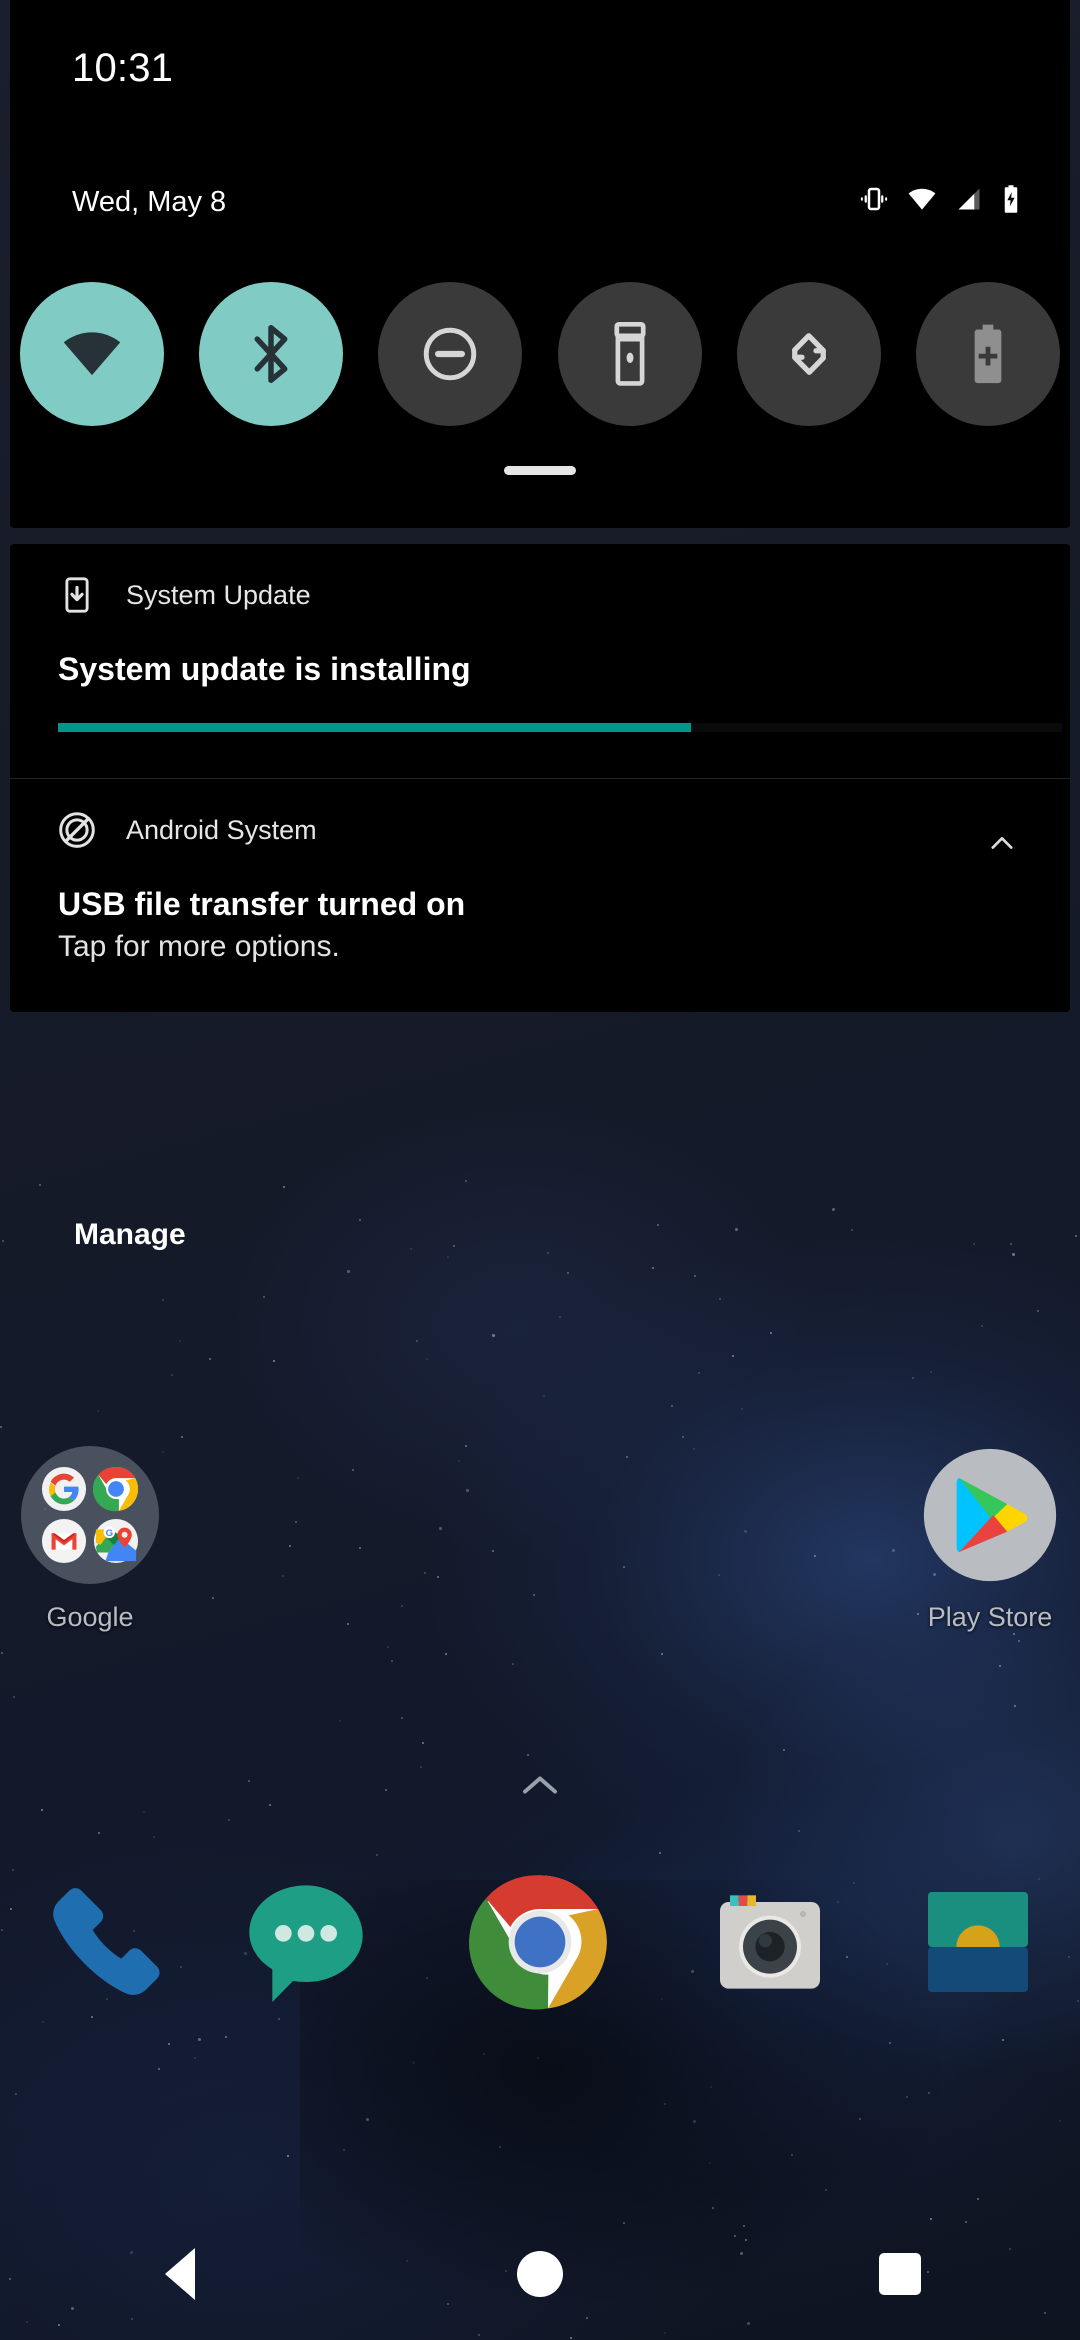  I want to click on auto-rotate-icon, so click(809, 354).